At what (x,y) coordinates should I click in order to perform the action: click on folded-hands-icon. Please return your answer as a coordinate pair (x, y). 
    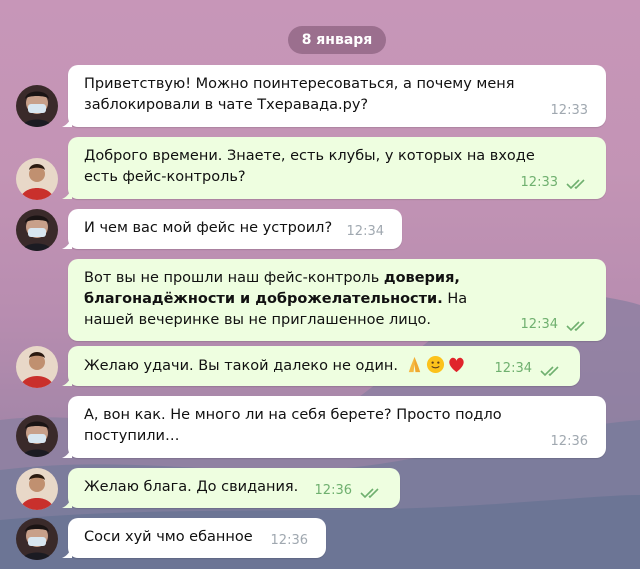
    Looking at the image, I should click on (414, 364).